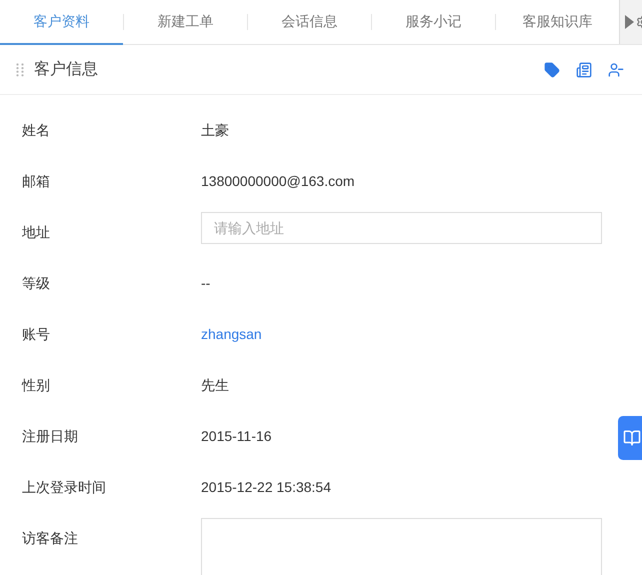 The image size is (642, 575). I want to click on list-icon, so click(584, 70).